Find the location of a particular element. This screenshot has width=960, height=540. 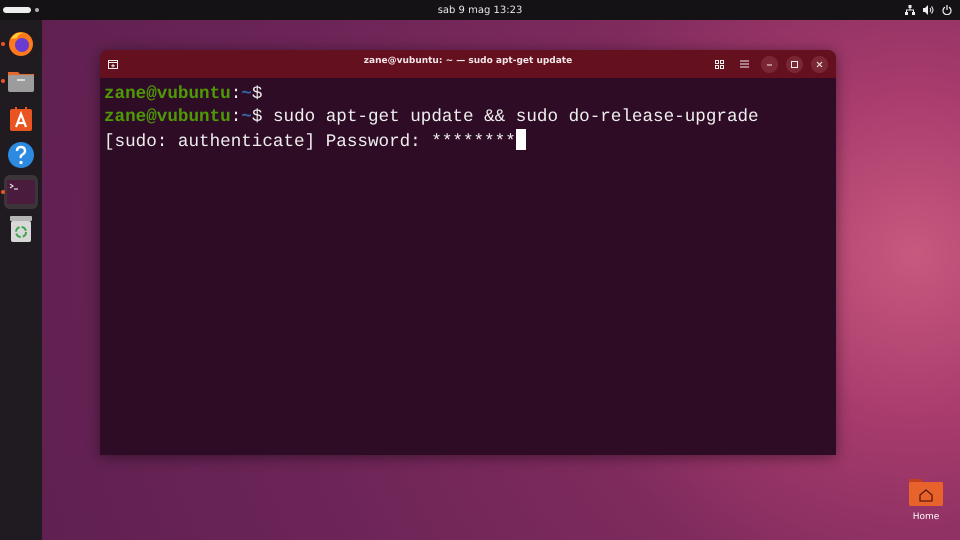

menu-icon is located at coordinates (744, 64).